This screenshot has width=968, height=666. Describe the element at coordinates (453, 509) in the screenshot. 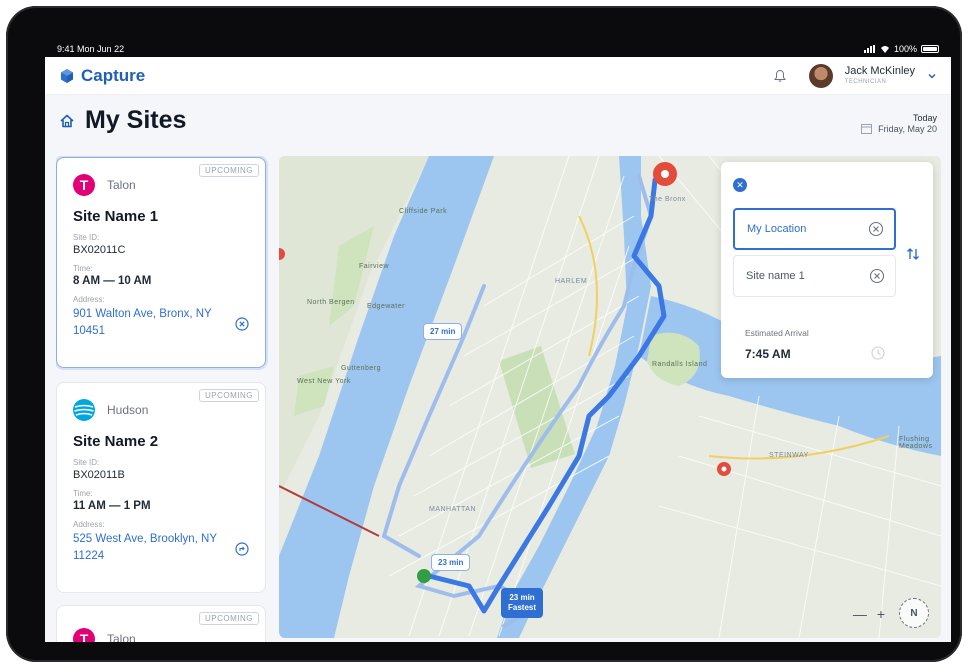

I see `map-label: MANHATTAN` at that location.